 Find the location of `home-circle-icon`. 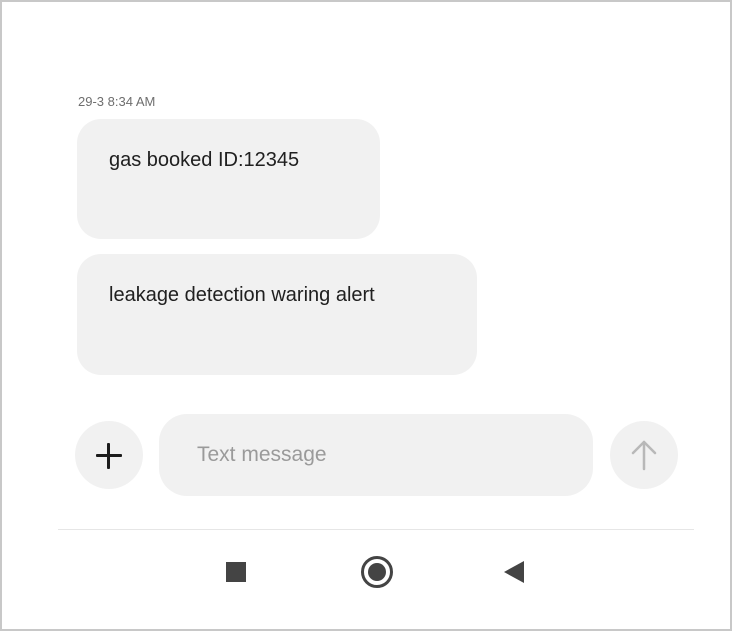

home-circle-icon is located at coordinates (377, 572).